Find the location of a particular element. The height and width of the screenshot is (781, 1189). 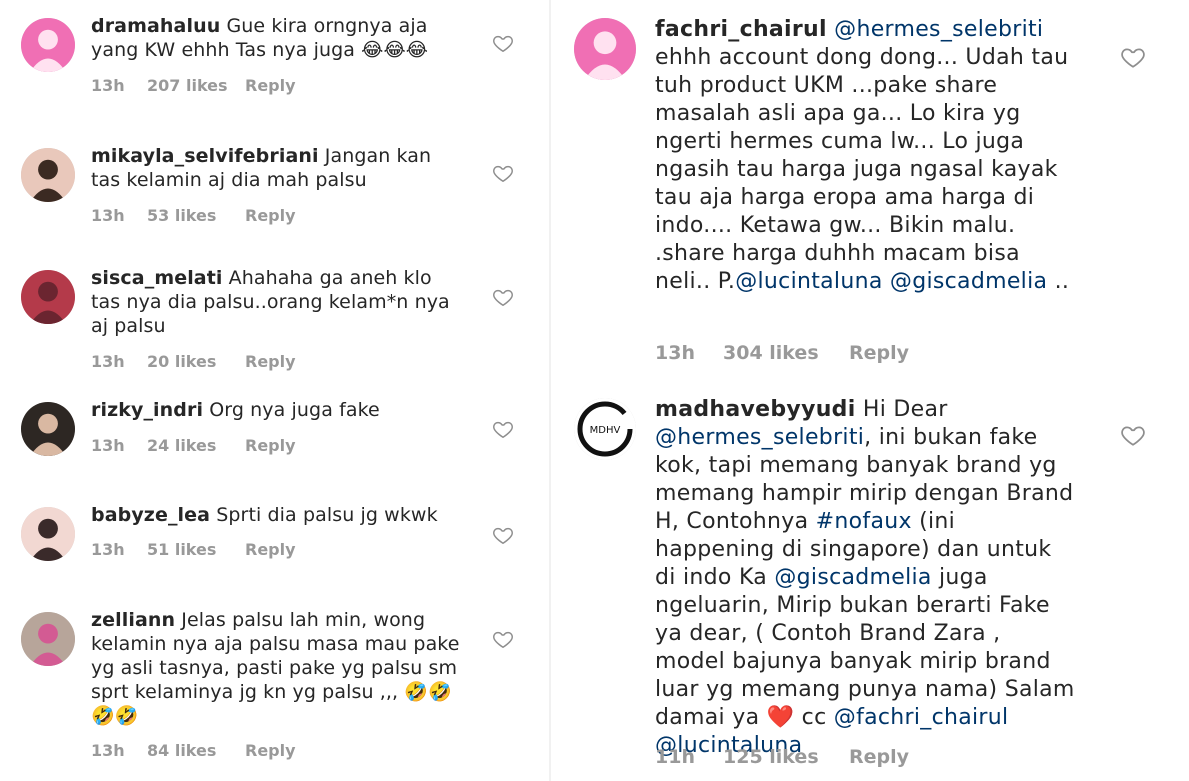

comment-username-link: rizky_indri is located at coordinates (147, 410).